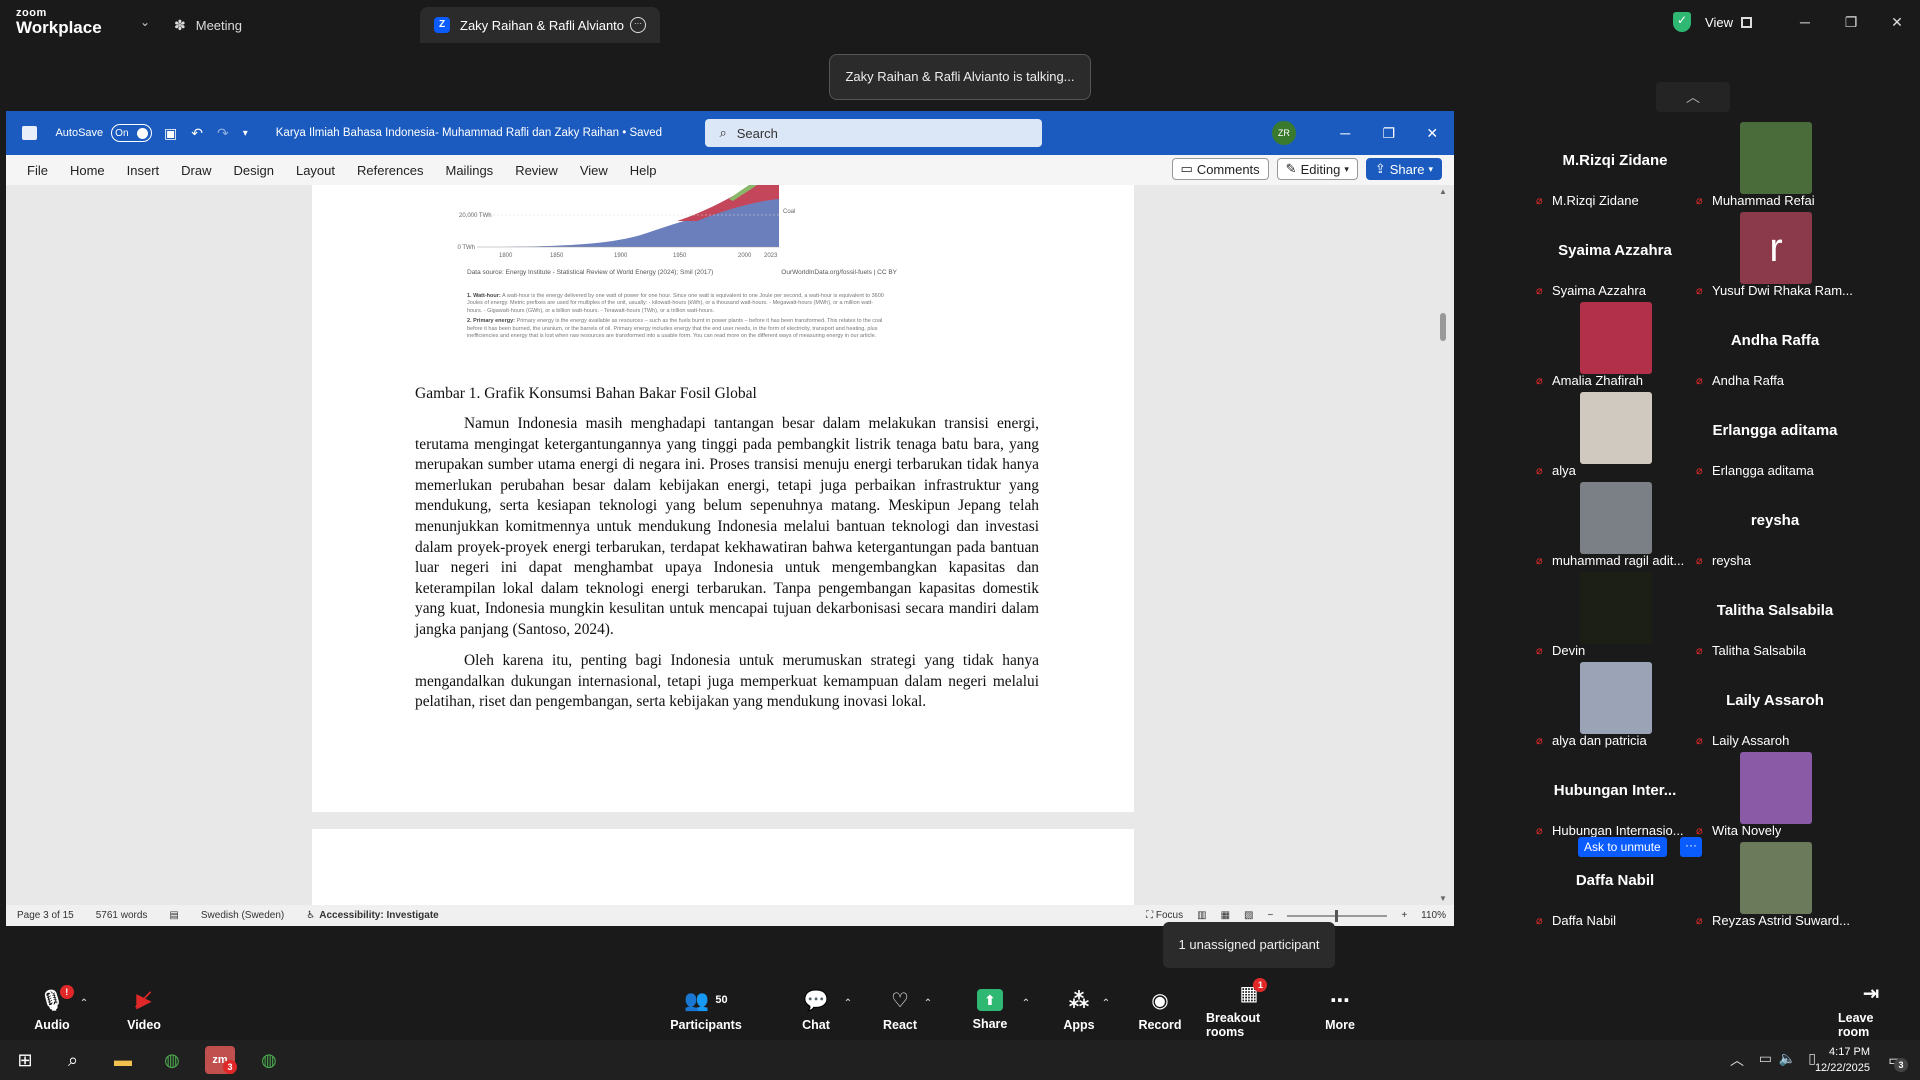 This screenshot has height=1080, width=1920. Describe the element at coordinates (1443, 191) in the screenshot. I see `scroll-up-icon: ▲` at that location.